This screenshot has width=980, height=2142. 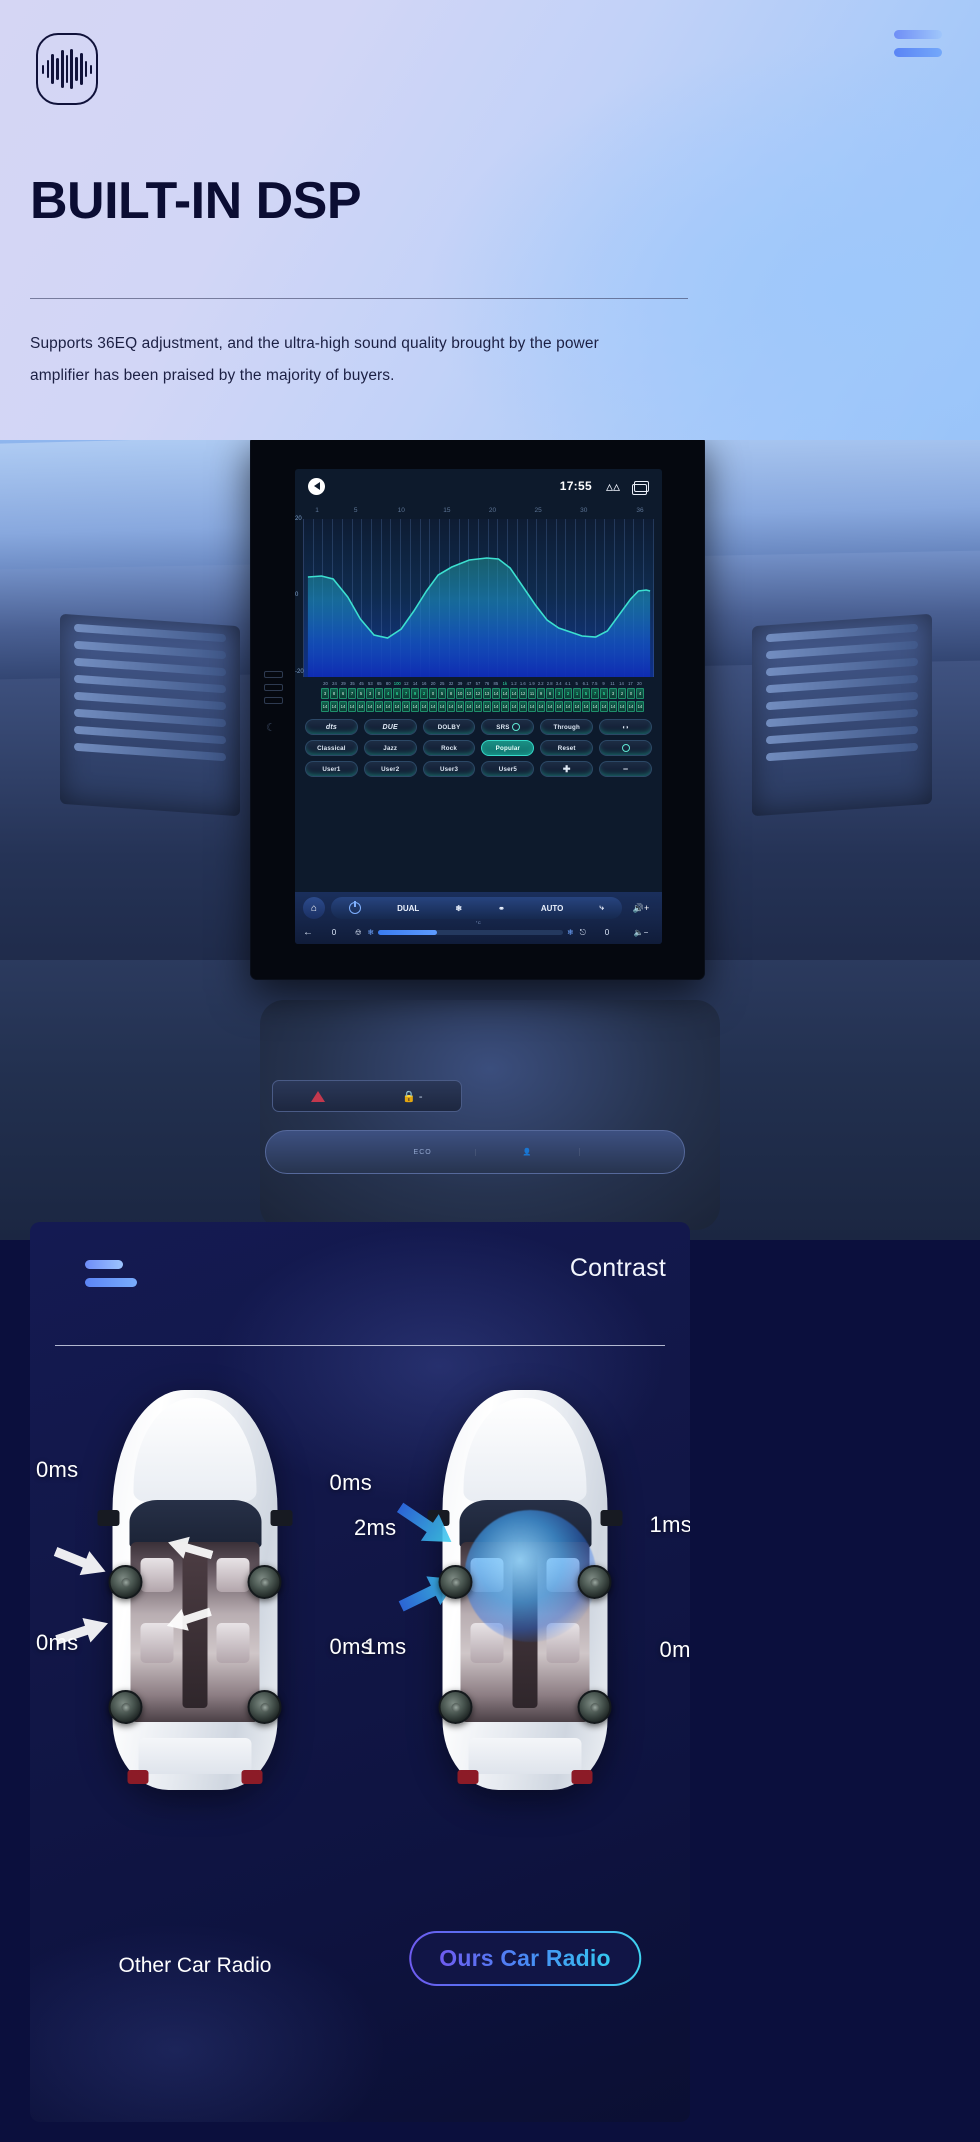 What do you see at coordinates (331, 748) in the screenshot?
I see `preset-classical-button: Classical` at bounding box center [331, 748].